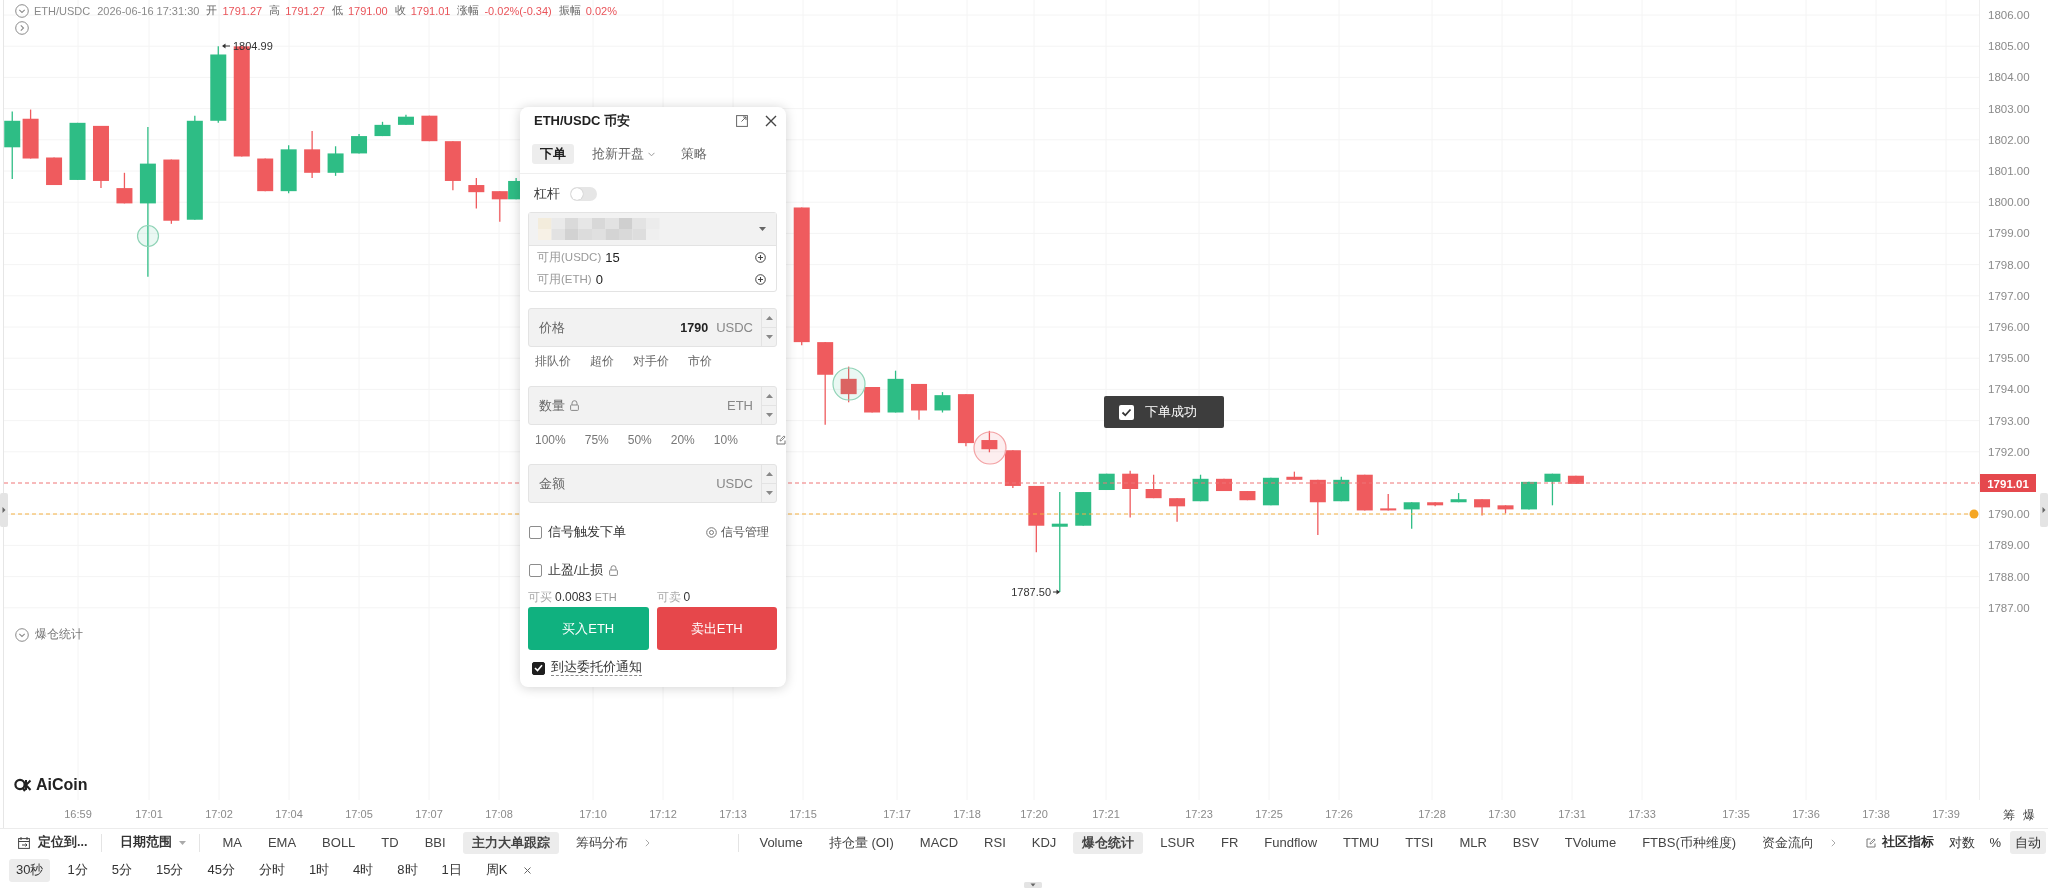 Image resolution: width=2048 pixels, height=888 pixels. I want to click on order-dot-icon, so click(1974, 514).